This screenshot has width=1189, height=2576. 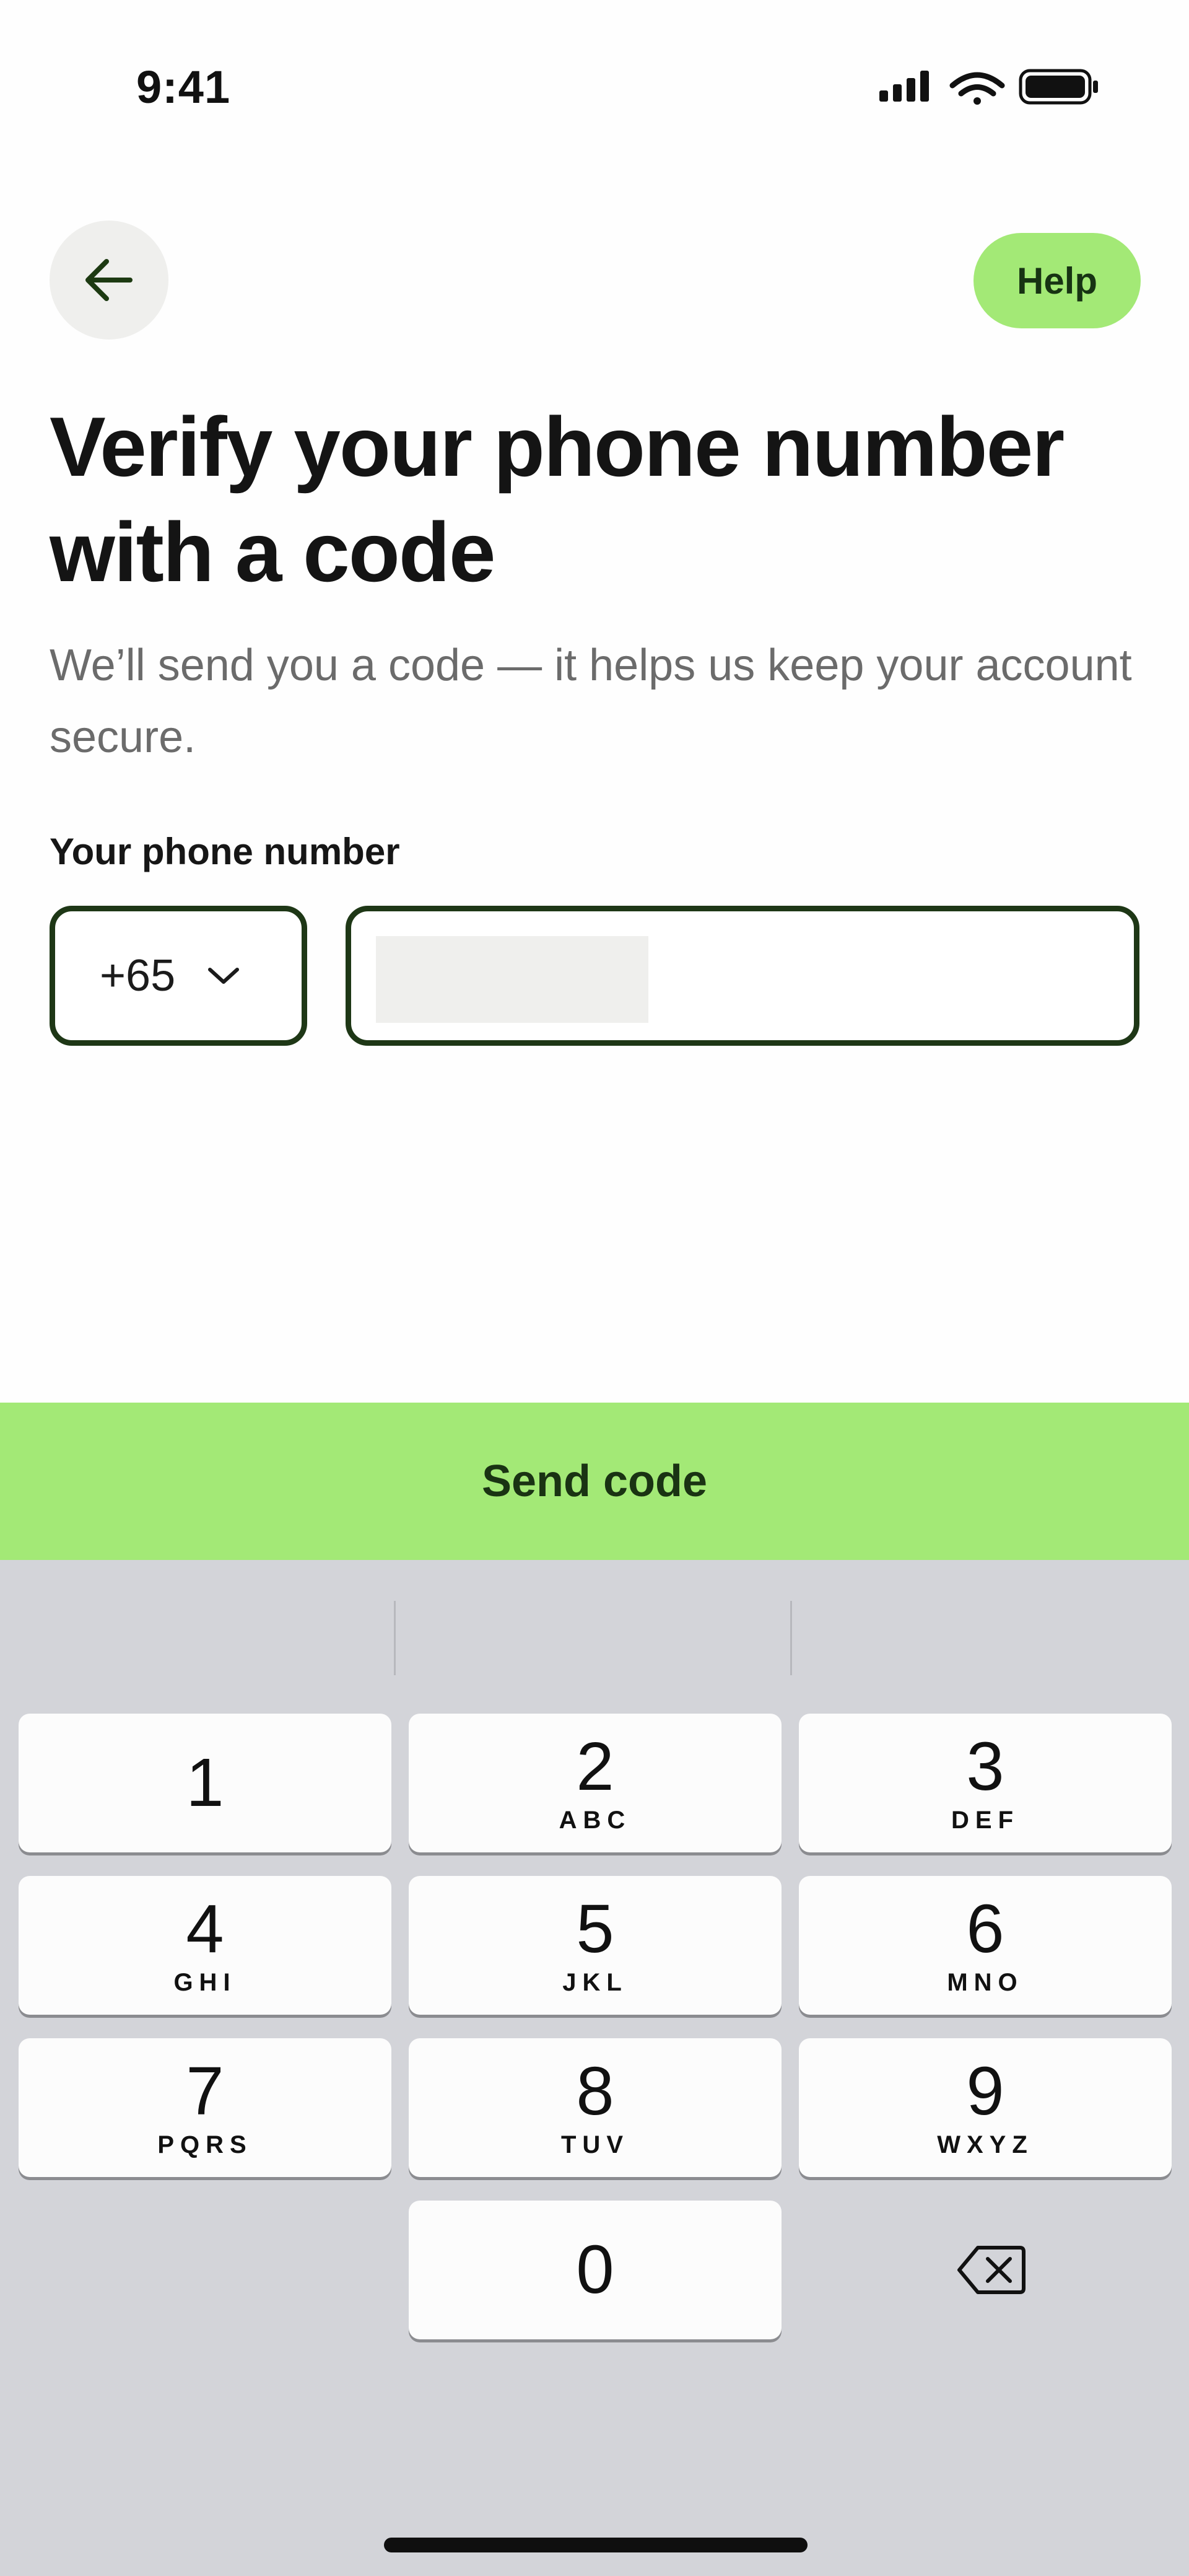 I want to click on phone-number-input, so click(x=742, y=976).